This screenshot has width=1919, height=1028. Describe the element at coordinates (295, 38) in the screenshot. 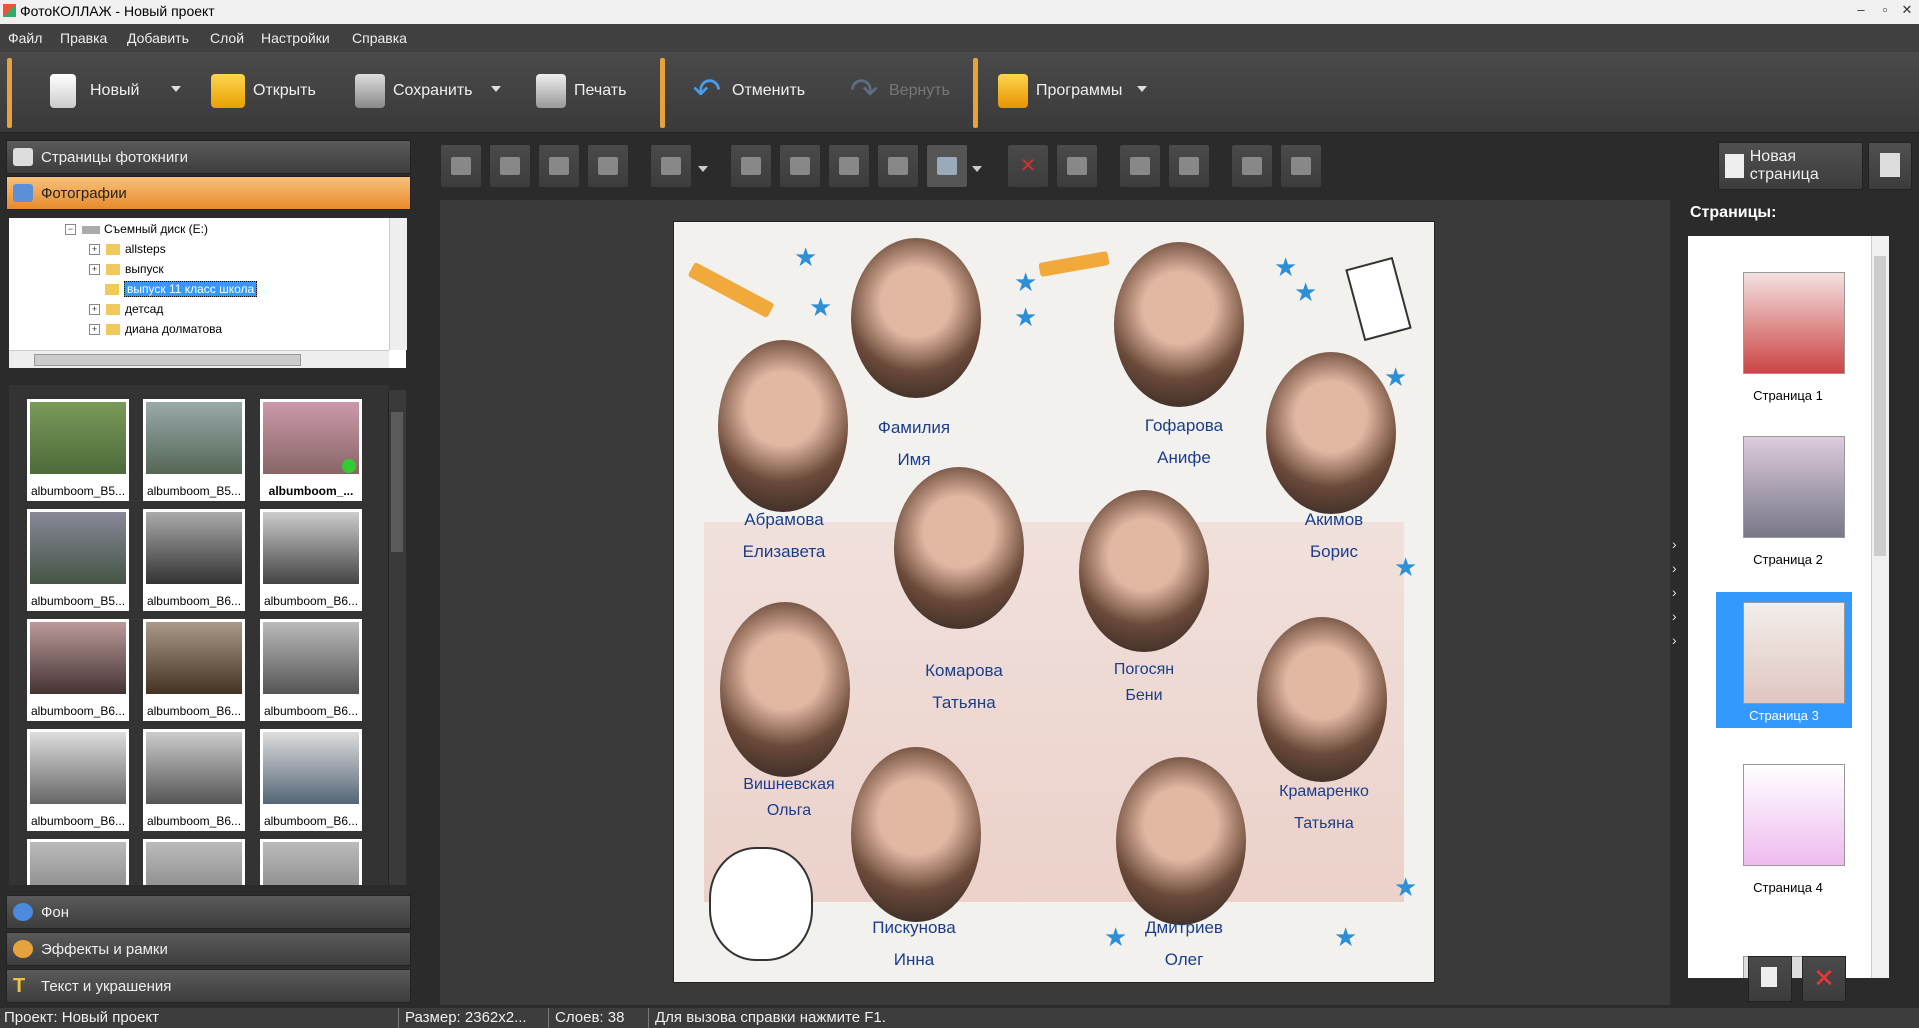

I see `menu-settings: Настройки` at that location.